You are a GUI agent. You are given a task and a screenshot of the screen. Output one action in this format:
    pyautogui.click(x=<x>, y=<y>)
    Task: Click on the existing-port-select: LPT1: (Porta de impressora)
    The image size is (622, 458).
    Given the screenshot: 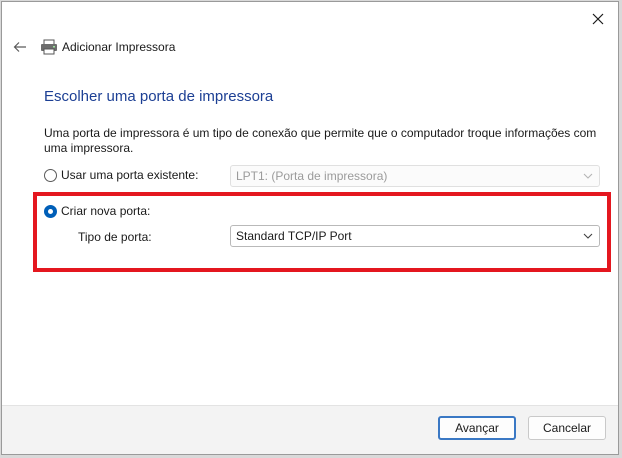 What is the action you would take?
    pyautogui.click(x=415, y=176)
    